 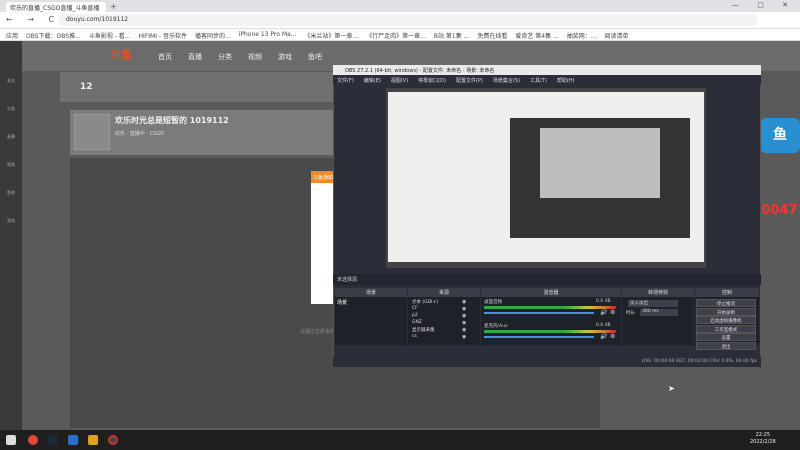 What do you see at coordinates (195, 57) in the screenshot?
I see `nav-item: 直播` at bounding box center [195, 57].